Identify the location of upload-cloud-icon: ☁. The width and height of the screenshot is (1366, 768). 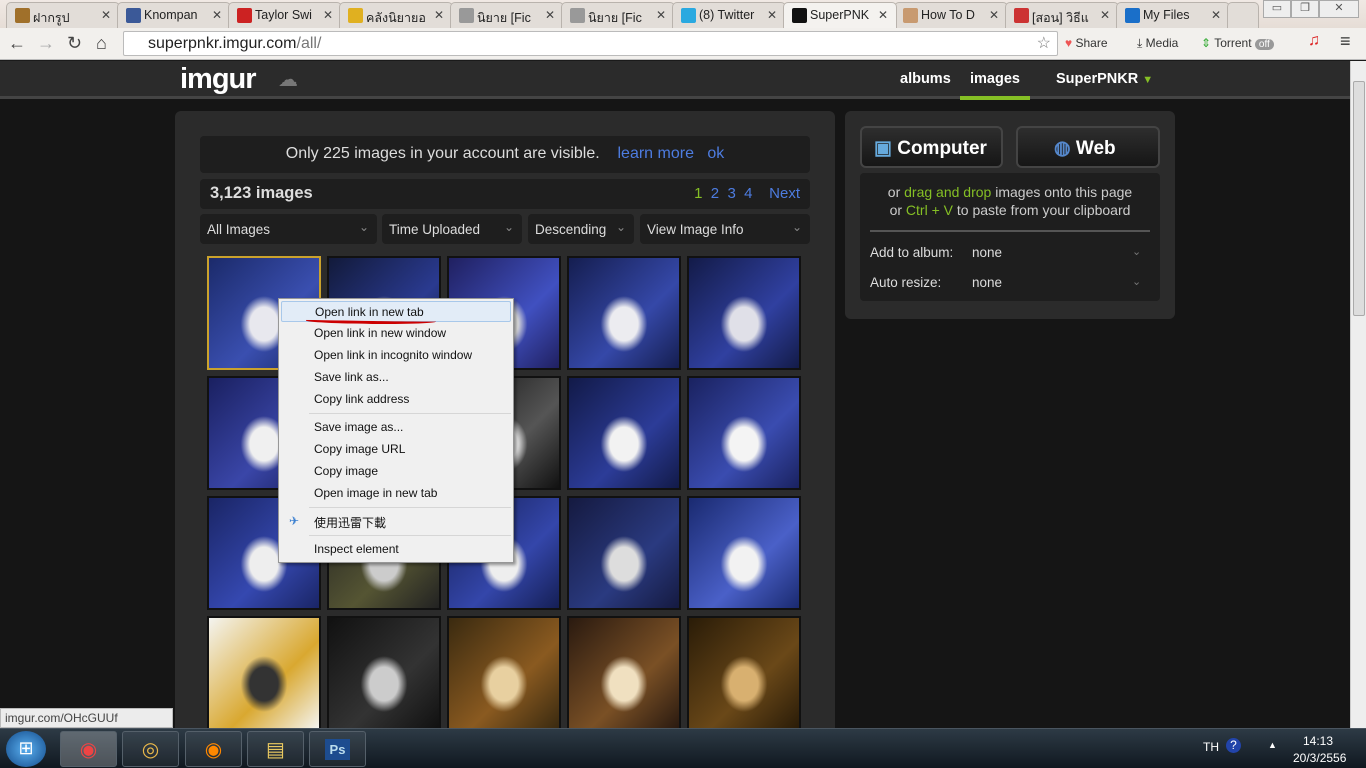
(288, 79).